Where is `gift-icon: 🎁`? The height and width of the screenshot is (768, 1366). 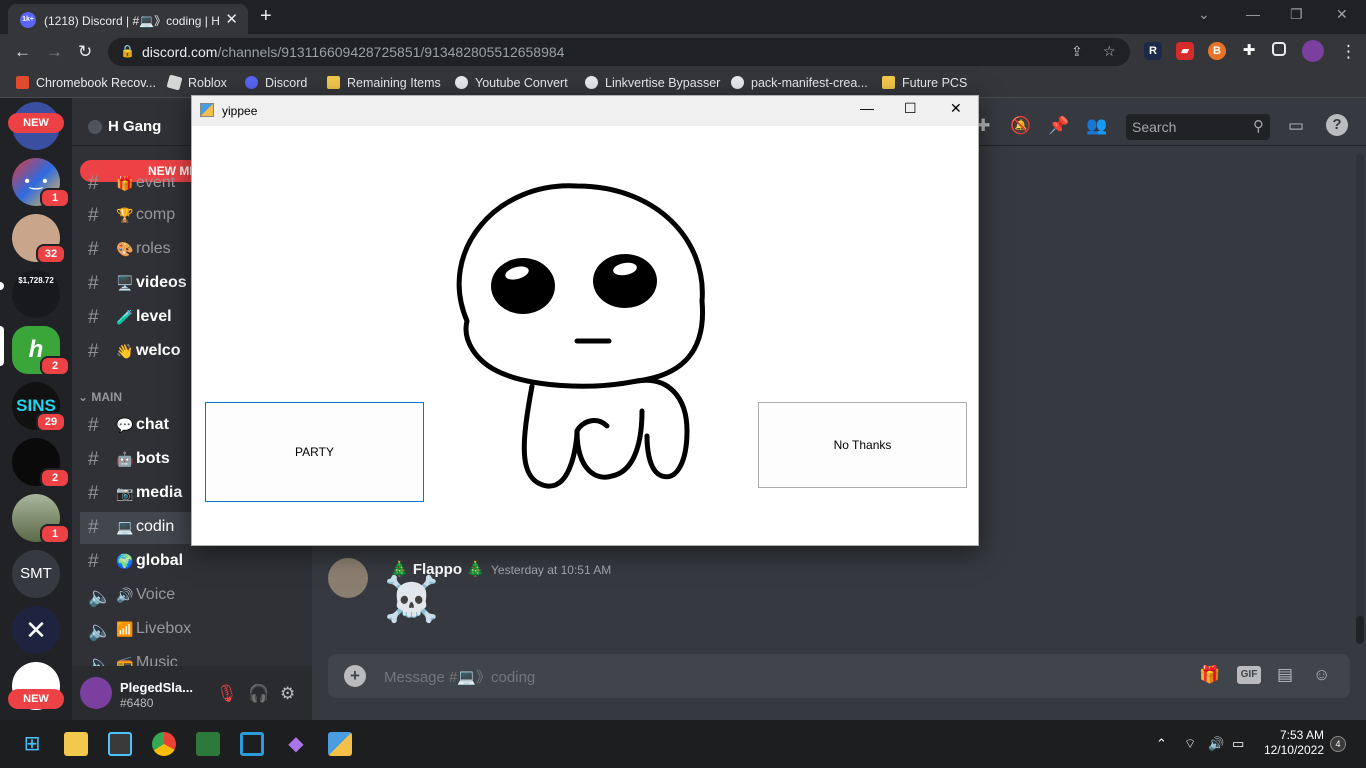
gift-icon: 🎁 is located at coordinates (1209, 675).